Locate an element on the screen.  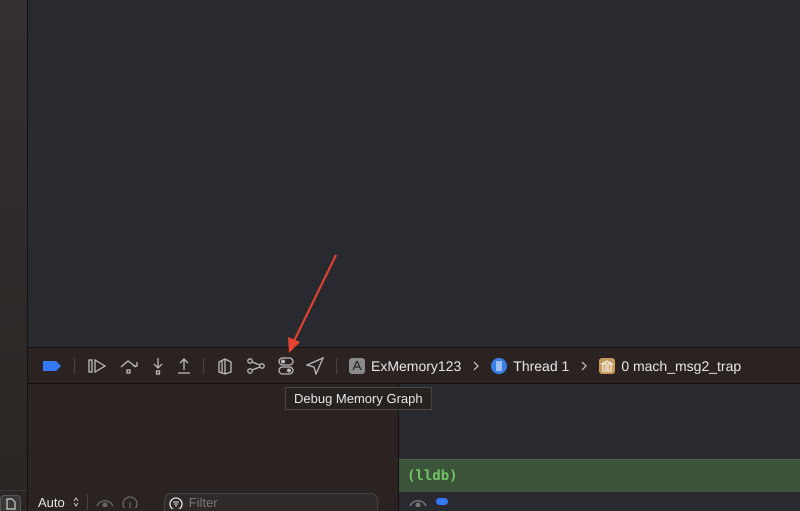
breadcrumb-label: 0 mach_msg2_trap is located at coordinates (681, 366).